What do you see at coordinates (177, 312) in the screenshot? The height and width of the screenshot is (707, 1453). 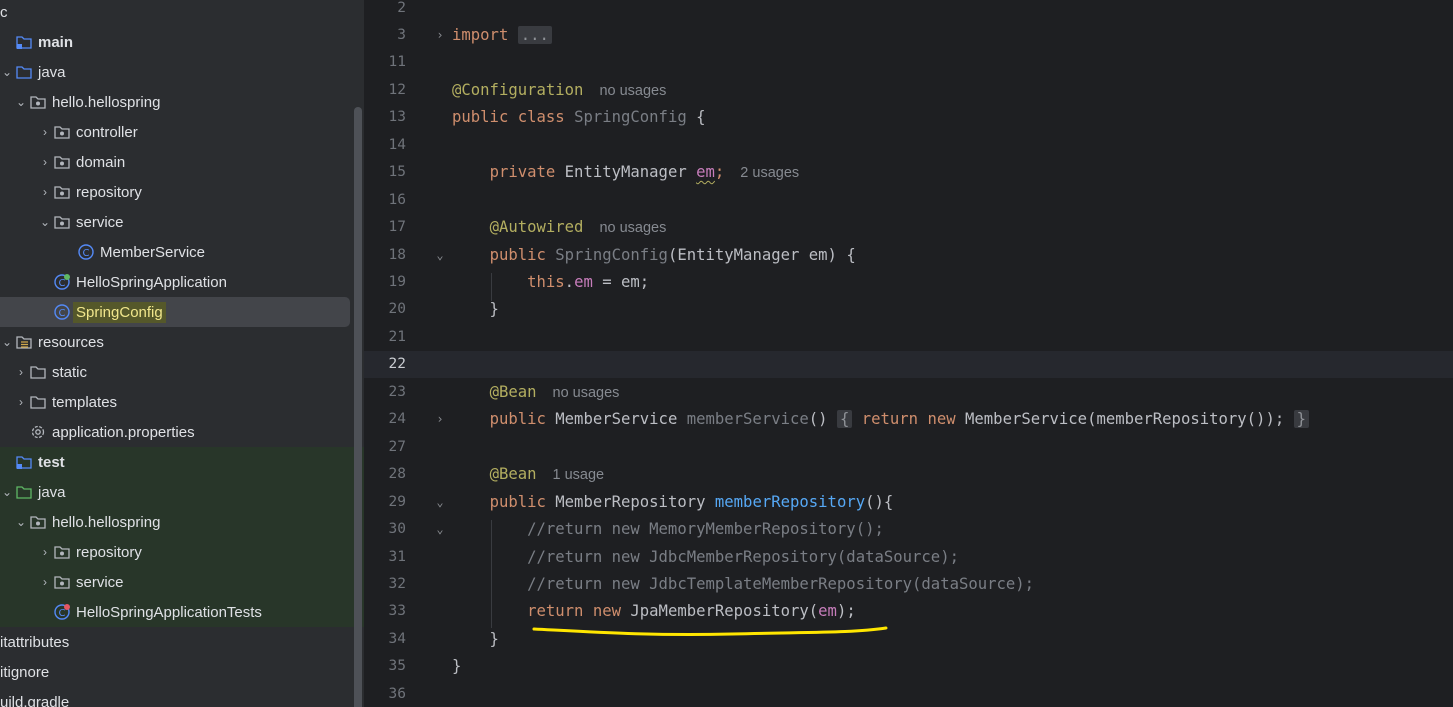 I see `tree-item: C SpringConfig` at bounding box center [177, 312].